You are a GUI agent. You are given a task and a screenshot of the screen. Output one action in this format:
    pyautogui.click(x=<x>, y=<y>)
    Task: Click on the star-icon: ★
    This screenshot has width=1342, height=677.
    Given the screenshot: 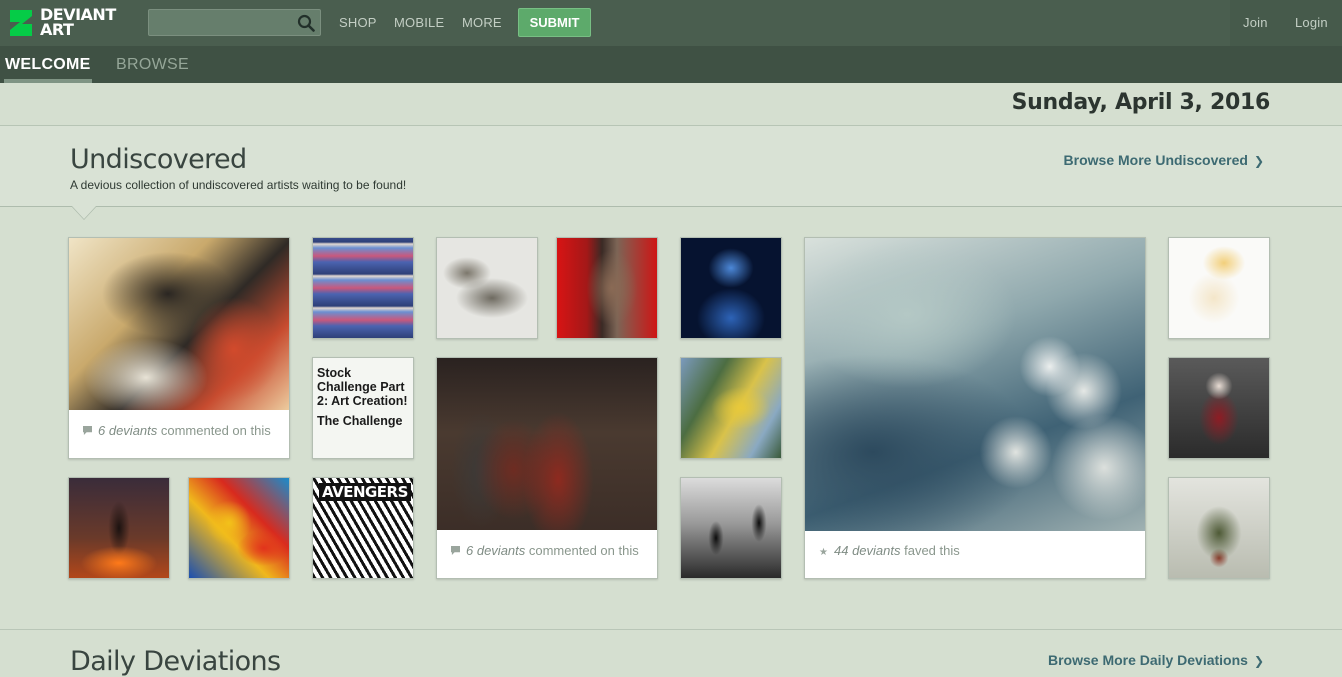 What is the action you would take?
    pyautogui.click(x=823, y=552)
    